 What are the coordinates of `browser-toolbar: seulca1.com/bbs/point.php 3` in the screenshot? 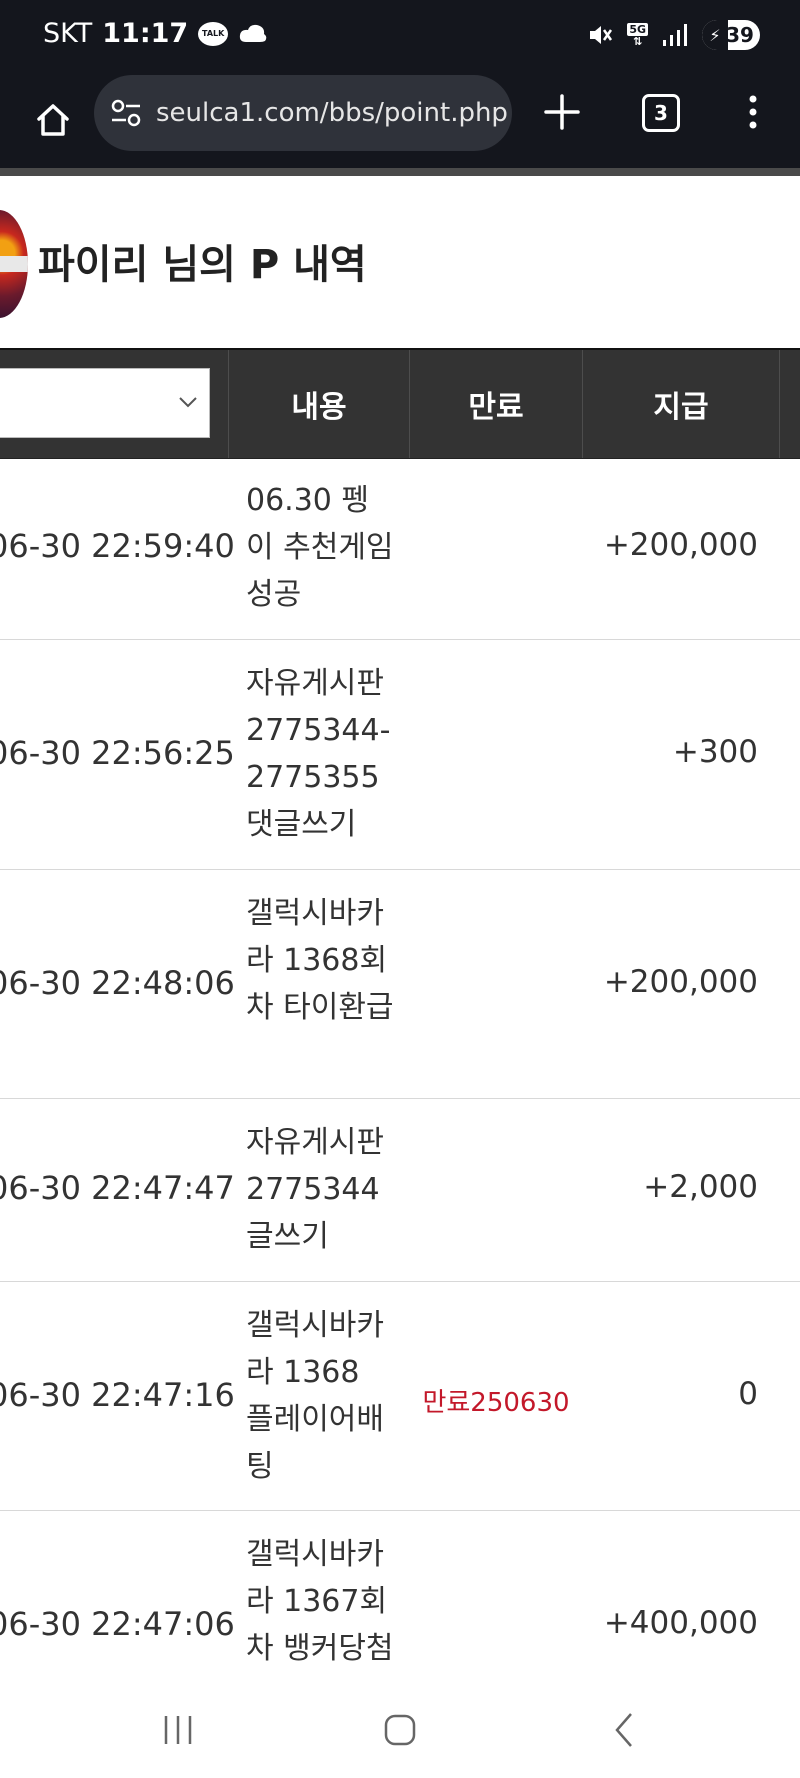 It's located at (400, 120).